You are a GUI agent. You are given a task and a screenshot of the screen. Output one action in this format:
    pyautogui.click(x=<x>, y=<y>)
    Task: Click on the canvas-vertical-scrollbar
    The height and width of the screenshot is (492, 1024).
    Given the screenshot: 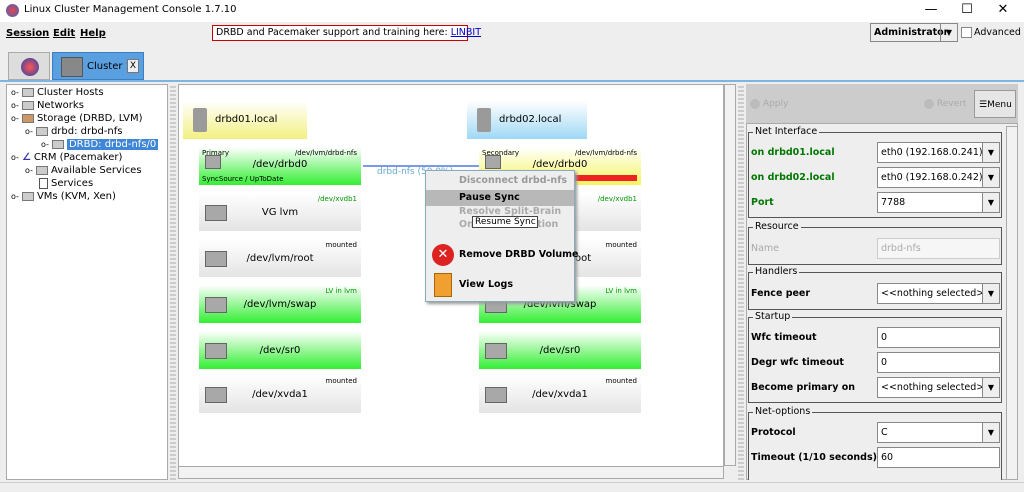 What is the action you would take?
    pyautogui.click(x=730, y=275)
    